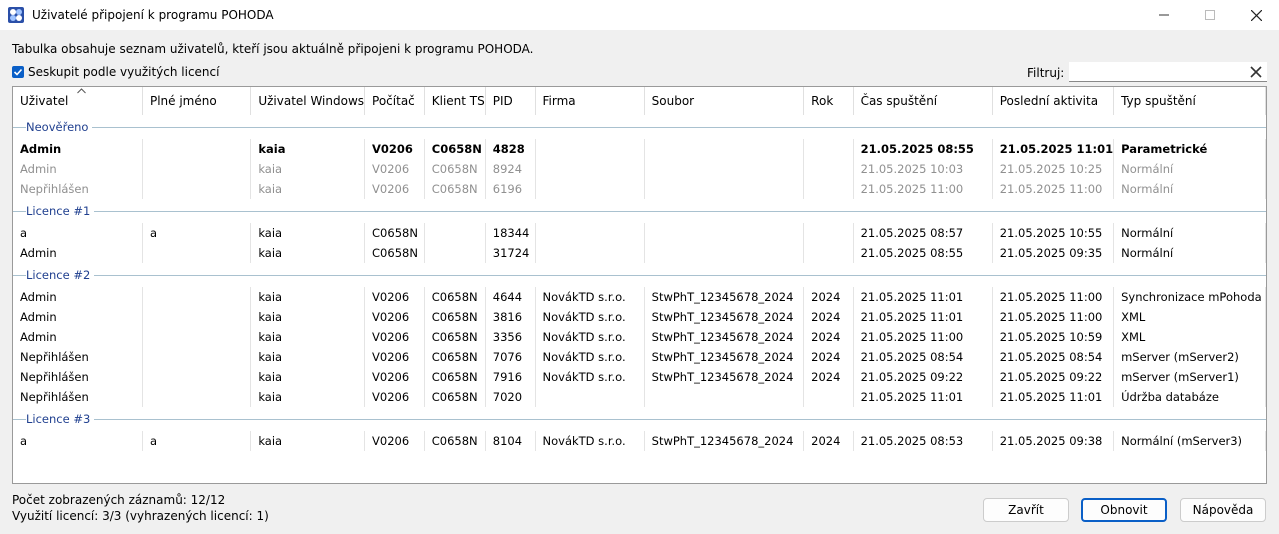 This screenshot has height=534, width=1279. Describe the element at coordinates (923, 101) in the screenshot. I see `column-header-start-time: Čas spuštění` at that location.